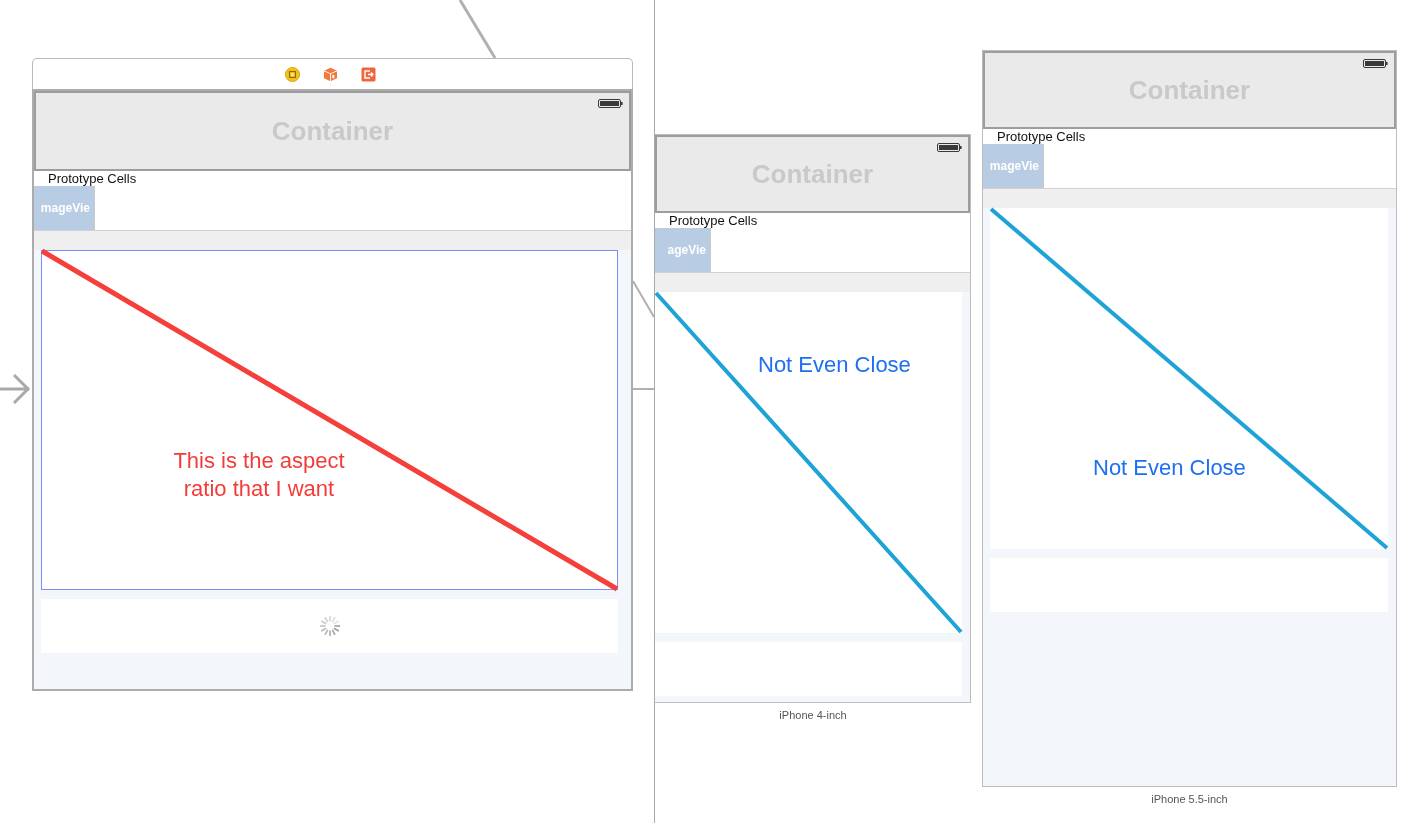 The height and width of the screenshot is (823, 1405). Describe the element at coordinates (259, 475) in the screenshot. I see `annotation-text: This is the aspect ratio that I want` at that location.